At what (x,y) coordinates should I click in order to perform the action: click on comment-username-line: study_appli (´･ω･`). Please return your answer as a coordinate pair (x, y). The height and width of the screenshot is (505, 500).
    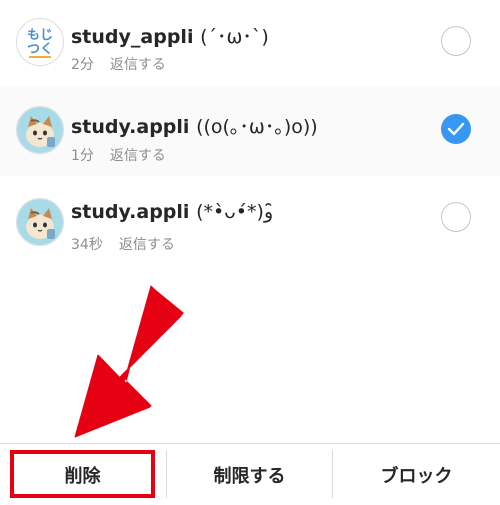
    Looking at the image, I should click on (170, 35).